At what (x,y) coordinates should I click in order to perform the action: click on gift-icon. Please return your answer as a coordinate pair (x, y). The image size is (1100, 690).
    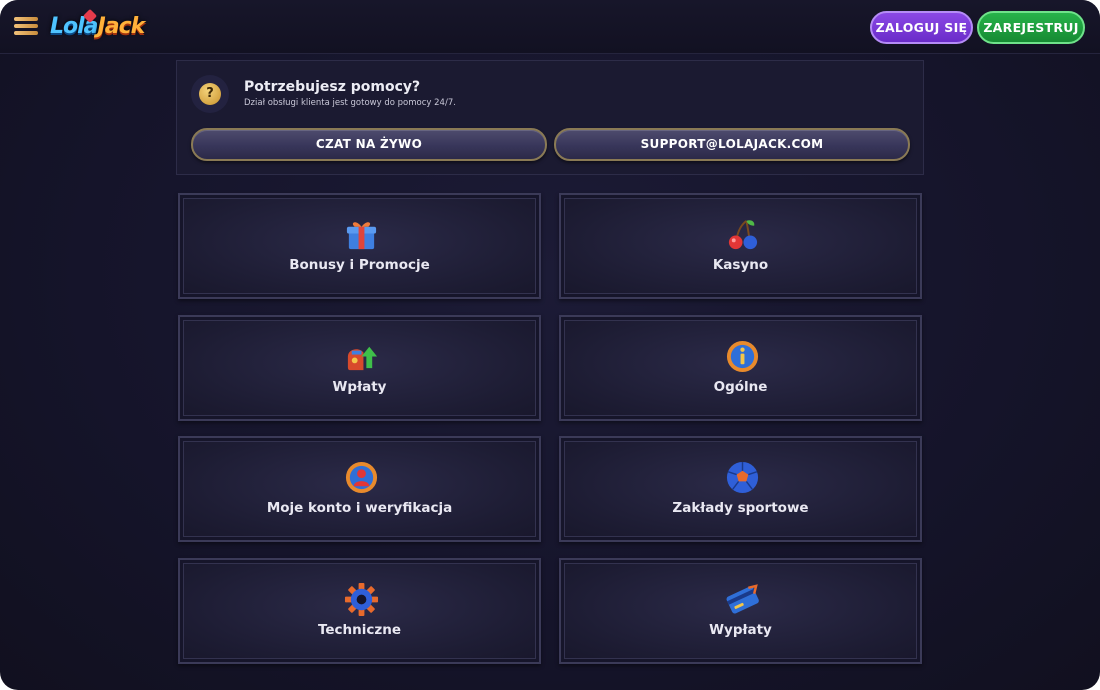
    Looking at the image, I should click on (361, 236).